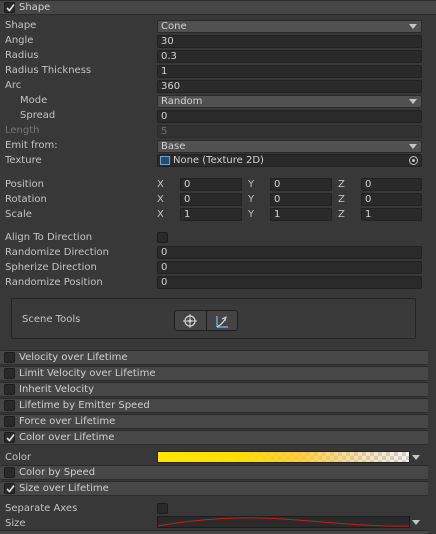 This screenshot has width=436, height=534. What do you see at coordinates (214, 472) in the screenshot?
I see `module-header-color-by-speed: Color by Speed` at bounding box center [214, 472].